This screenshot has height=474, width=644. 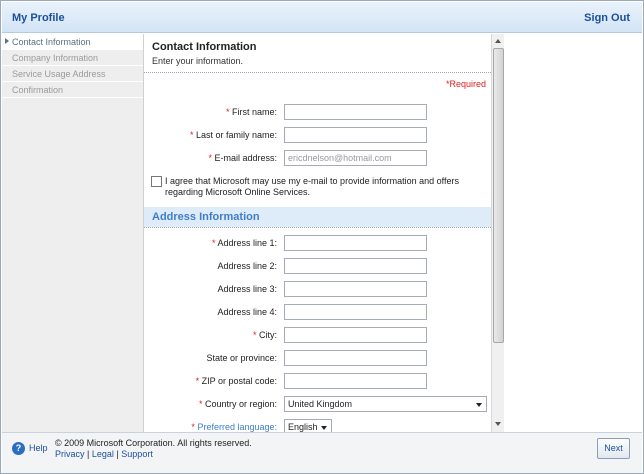 I want to click on first-name-row: * First name:, so click(x=317, y=112).